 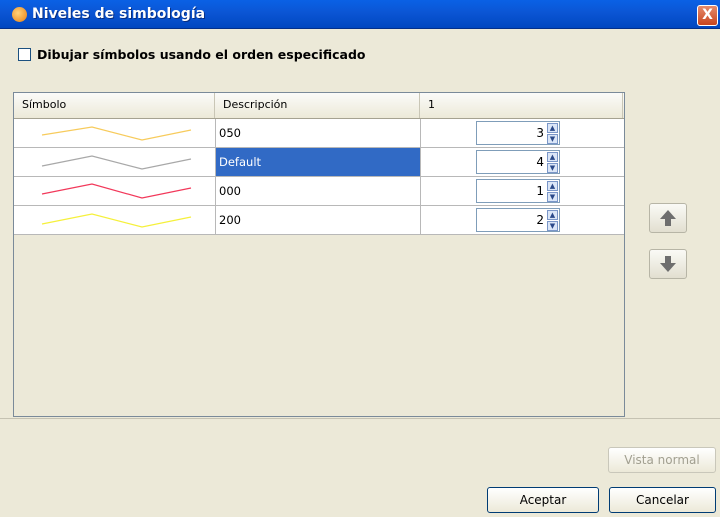 I want to click on description-cell: 200, so click(x=318, y=220).